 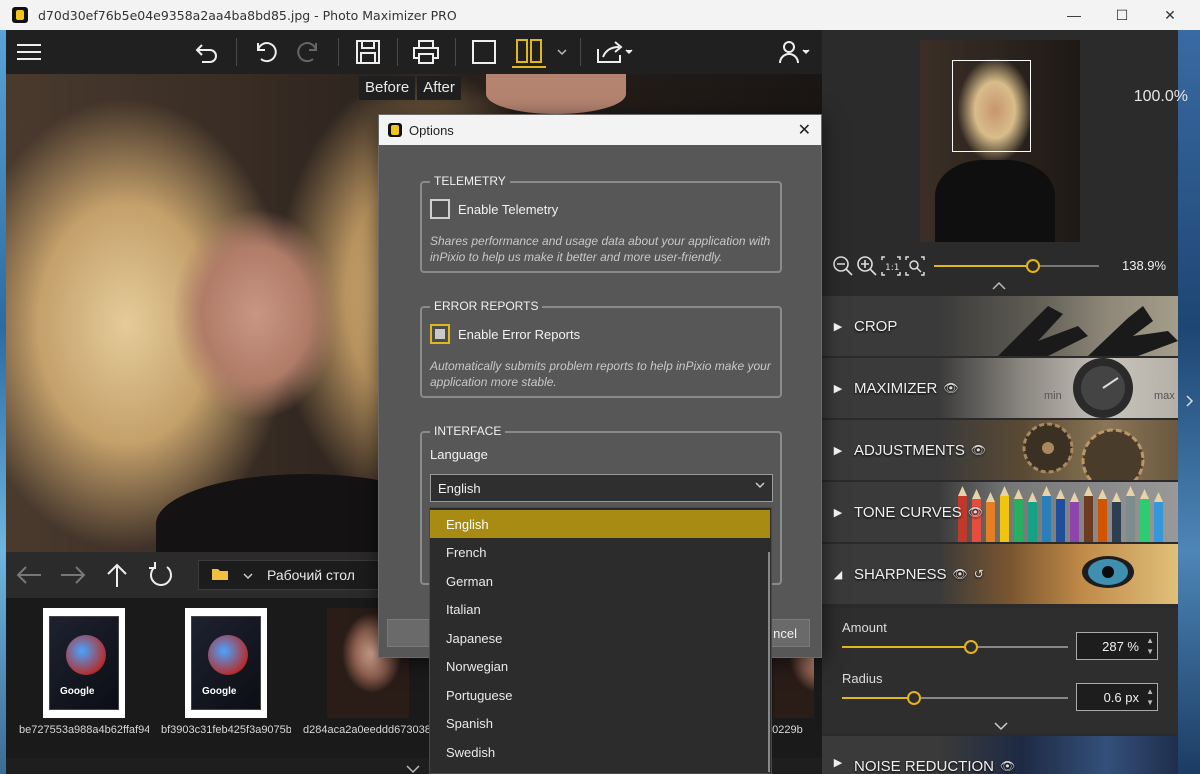 What do you see at coordinates (440, 334) in the screenshot?
I see `error-reports-checkbox` at bounding box center [440, 334].